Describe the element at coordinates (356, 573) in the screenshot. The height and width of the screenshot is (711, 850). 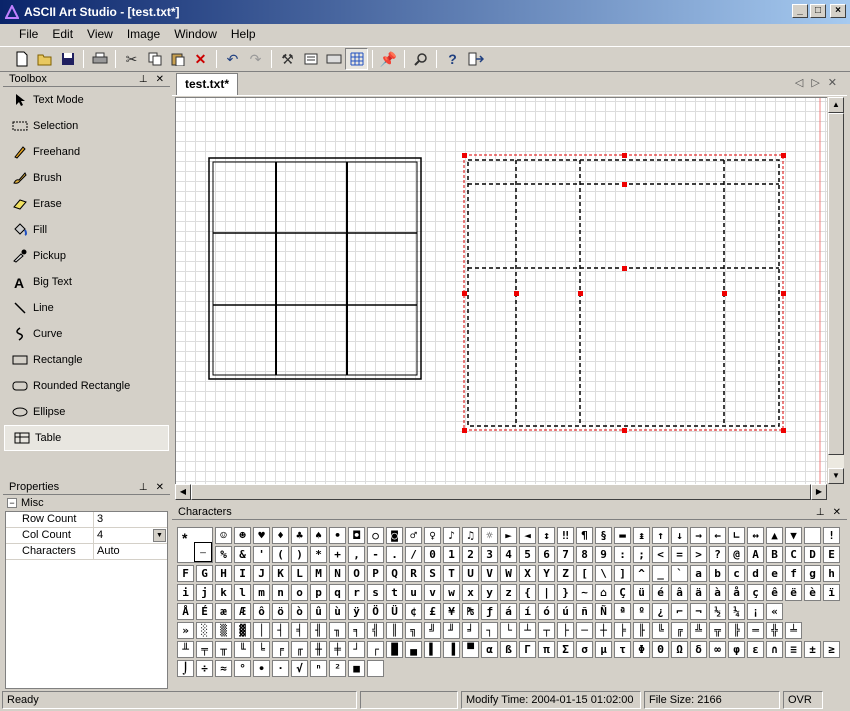
I see `character-cell: O` at that location.